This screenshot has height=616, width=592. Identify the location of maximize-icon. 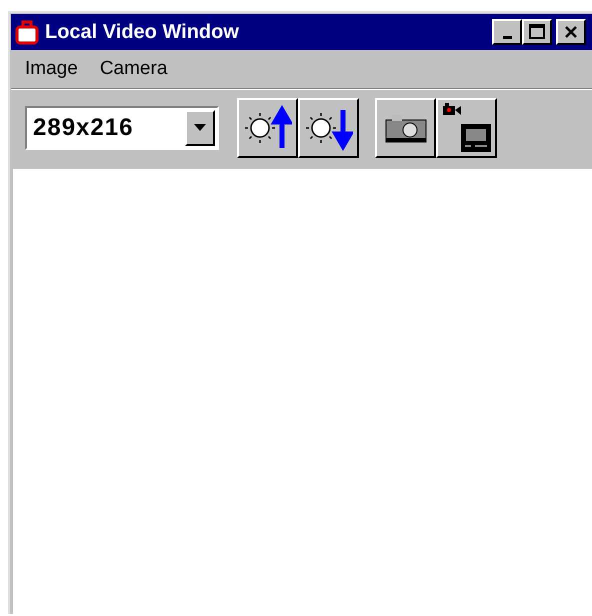
(537, 32).